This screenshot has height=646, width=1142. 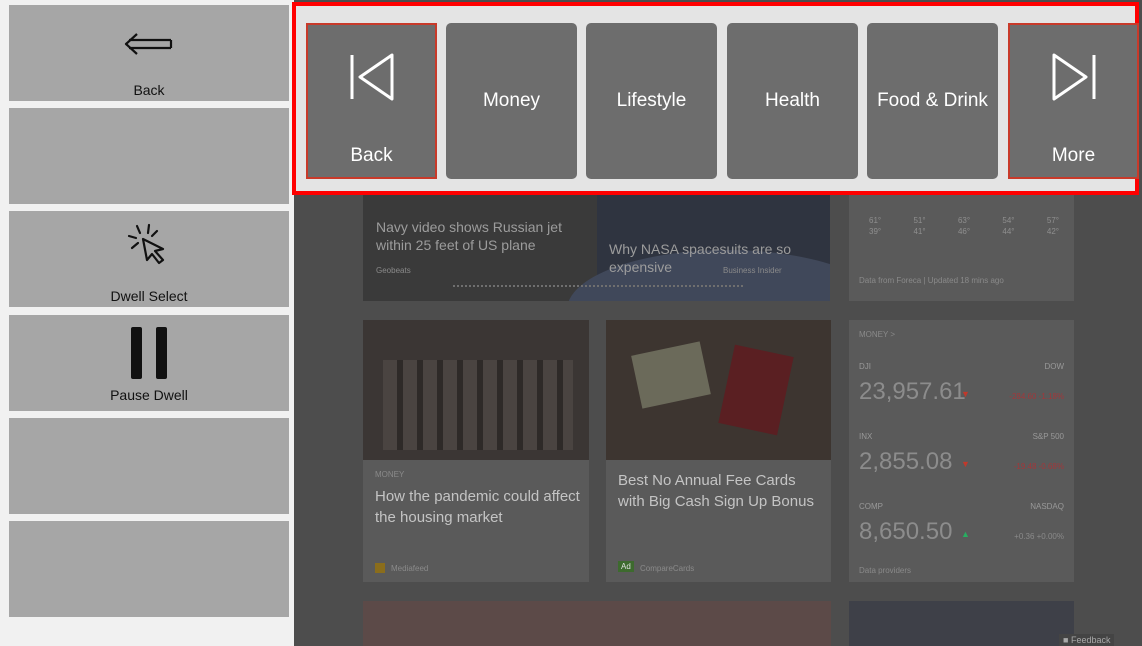 I want to click on high-temp: 63°, so click(x=964, y=220).